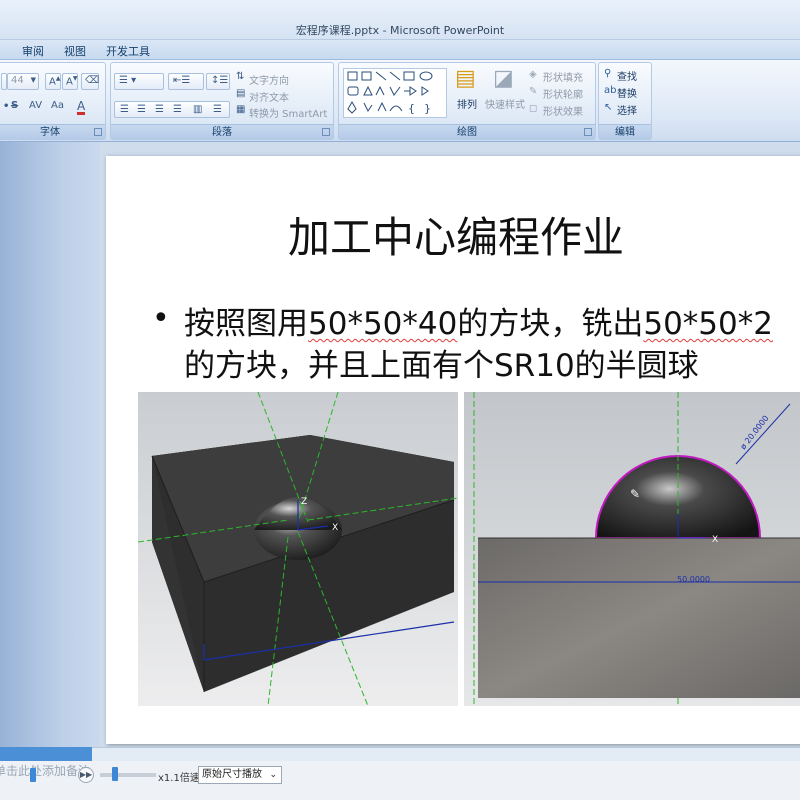 The image size is (800, 800). I want to click on line-spacing-icon: ↕☰, so click(220, 80).